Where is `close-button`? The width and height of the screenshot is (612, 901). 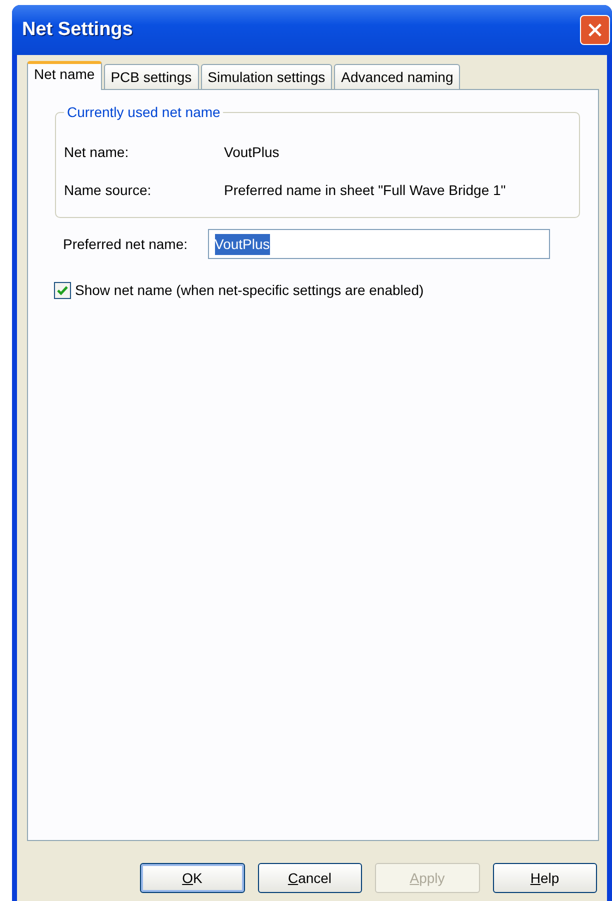
close-button is located at coordinates (595, 30).